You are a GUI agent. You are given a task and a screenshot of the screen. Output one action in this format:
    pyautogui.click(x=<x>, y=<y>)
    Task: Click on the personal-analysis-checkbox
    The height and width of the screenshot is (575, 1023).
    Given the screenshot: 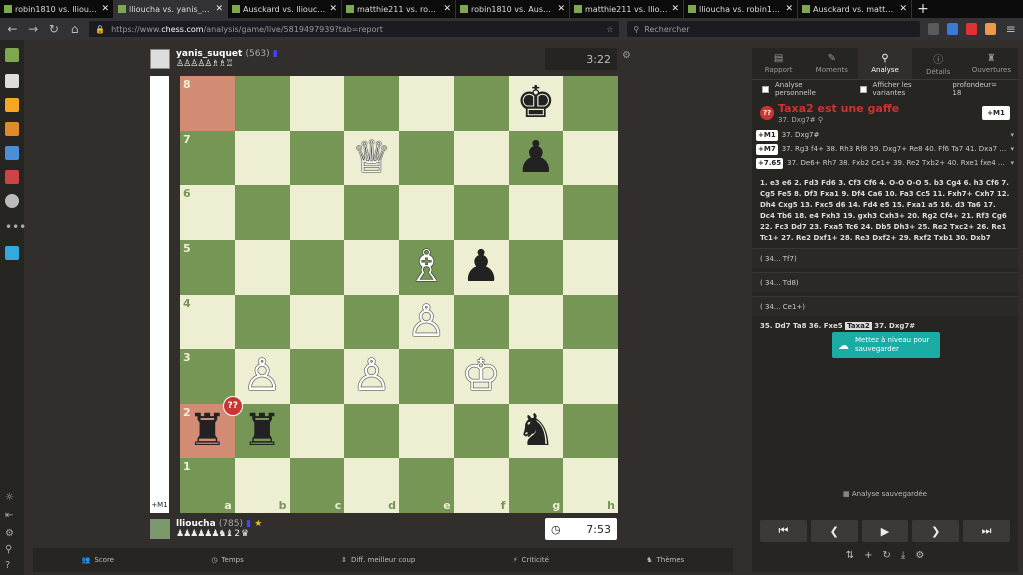 What is the action you would take?
    pyautogui.click(x=765, y=89)
    